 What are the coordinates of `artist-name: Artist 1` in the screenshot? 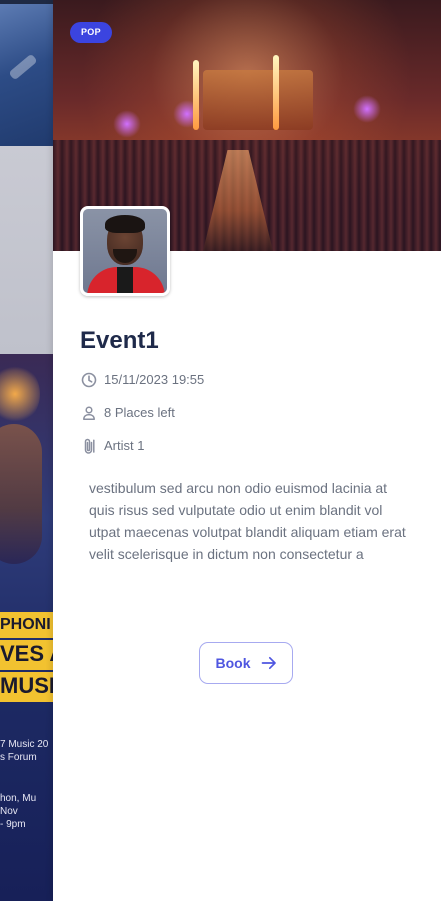 It's located at (124, 445).